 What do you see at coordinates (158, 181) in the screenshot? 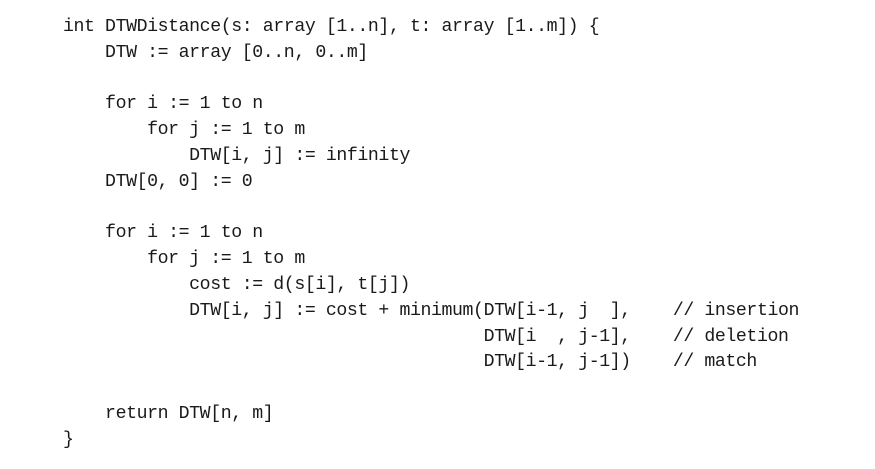
I see `code-line-init-origin: DTW[0, 0] := 0` at bounding box center [158, 181].